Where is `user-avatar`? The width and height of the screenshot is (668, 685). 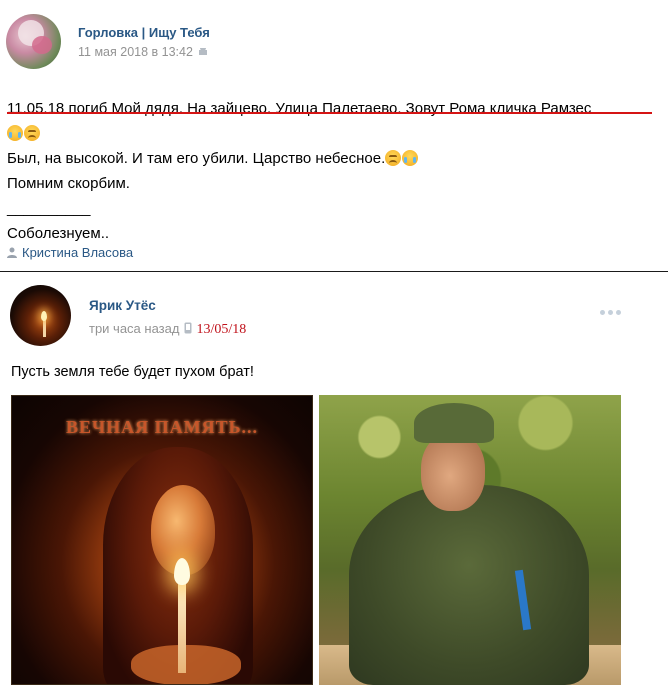 user-avatar is located at coordinates (40, 315).